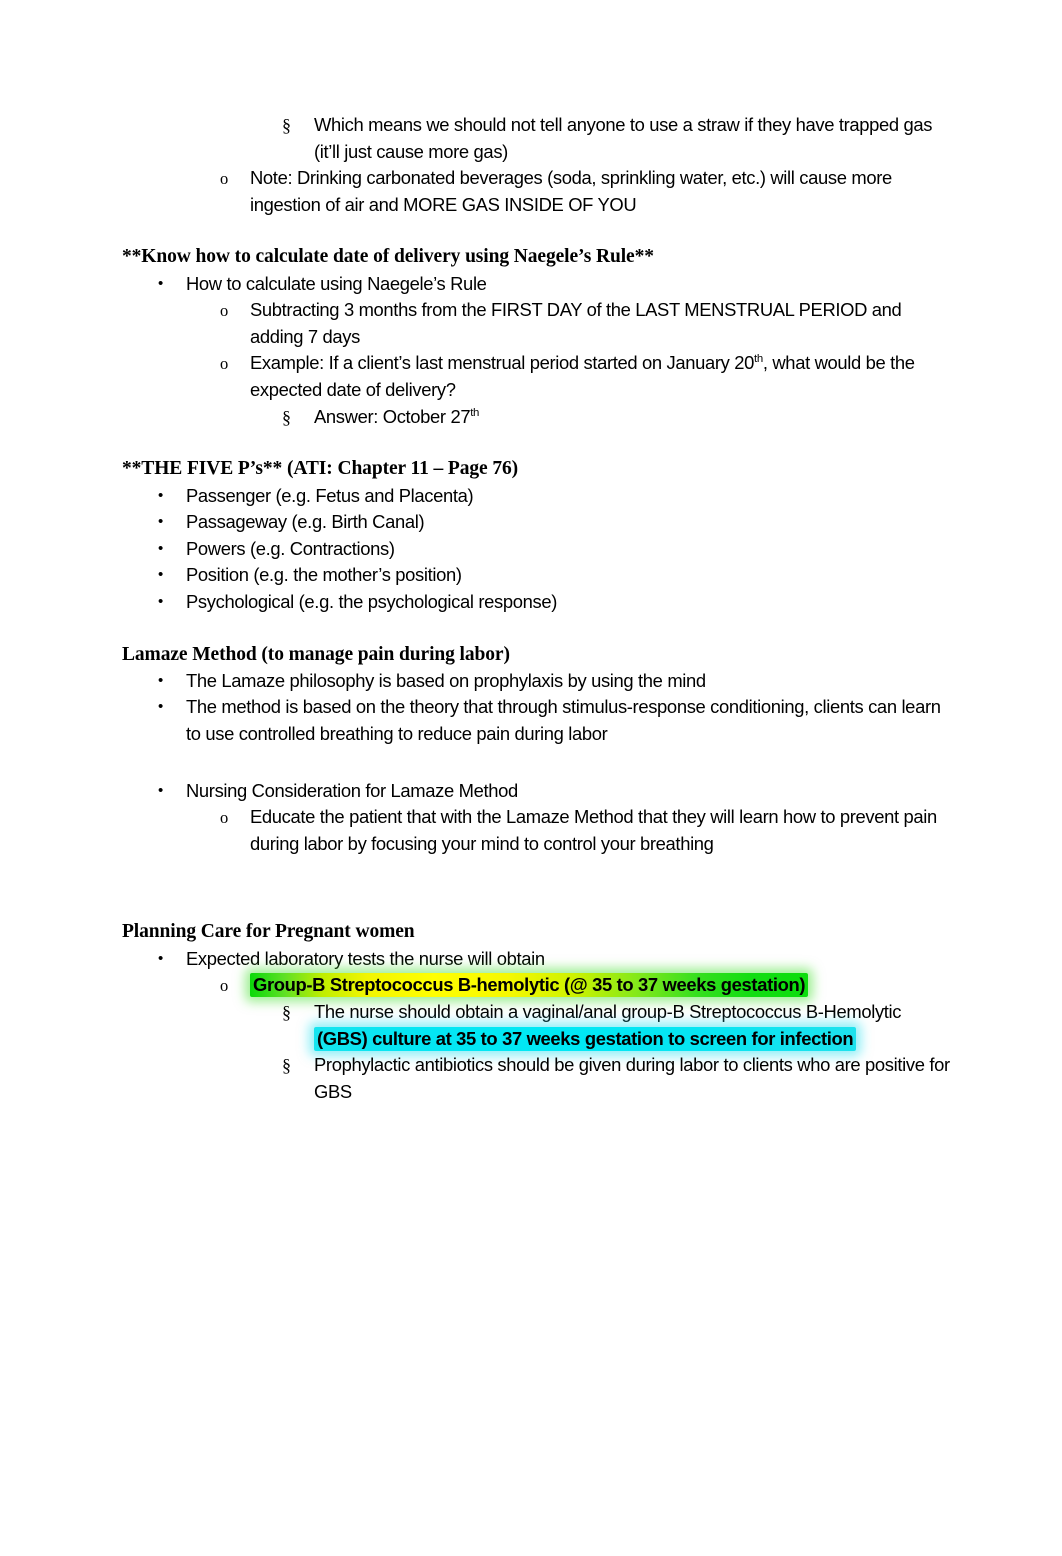 The width and height of the screenshot is (1062, 1556). I want to click on list-item-text: Powers (e.g. Contractions), so click(290, 548).